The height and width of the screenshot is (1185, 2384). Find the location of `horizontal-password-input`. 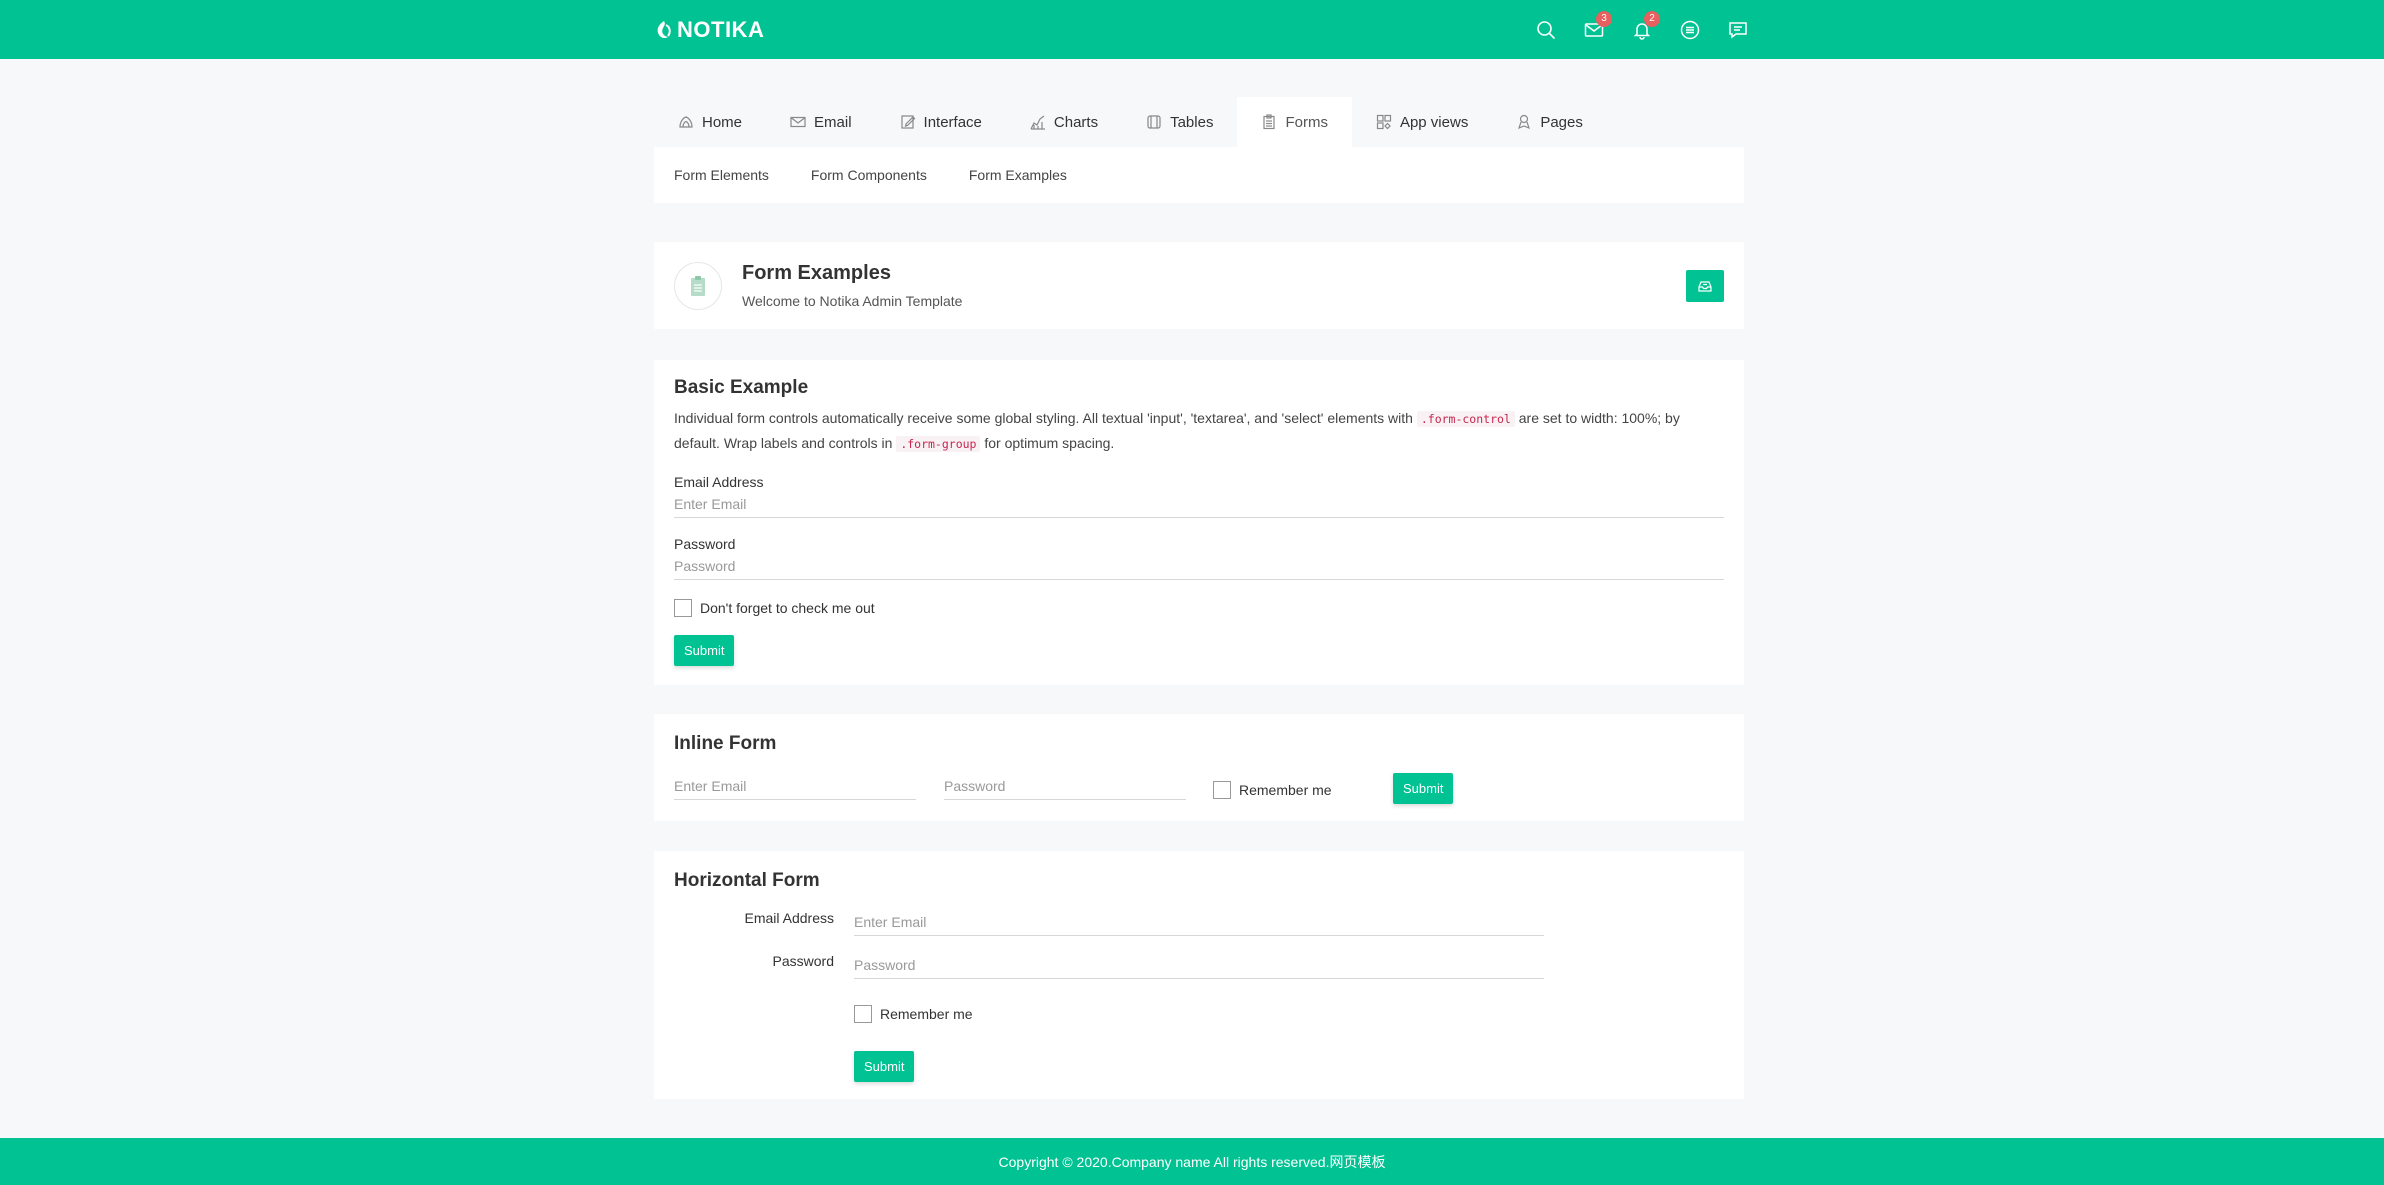

horizontal-password-input is located at coordinates (1199, 965).